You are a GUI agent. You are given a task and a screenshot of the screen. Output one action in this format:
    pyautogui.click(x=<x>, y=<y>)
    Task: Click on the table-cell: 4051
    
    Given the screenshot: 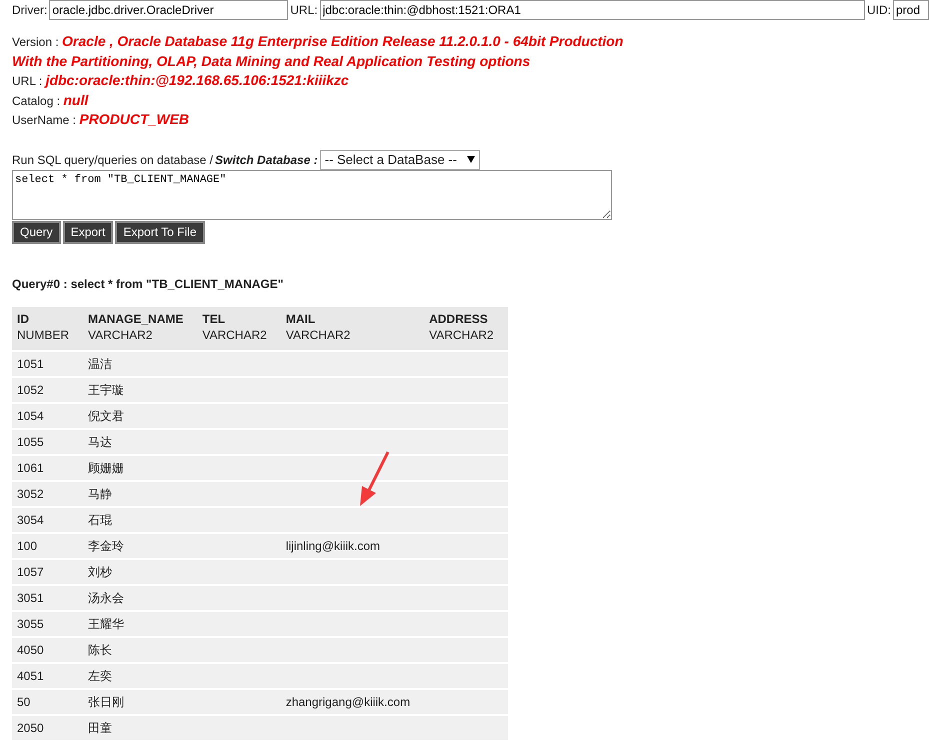 What is the action you would take?
    pyautogui.click(x=48, y=675)
    